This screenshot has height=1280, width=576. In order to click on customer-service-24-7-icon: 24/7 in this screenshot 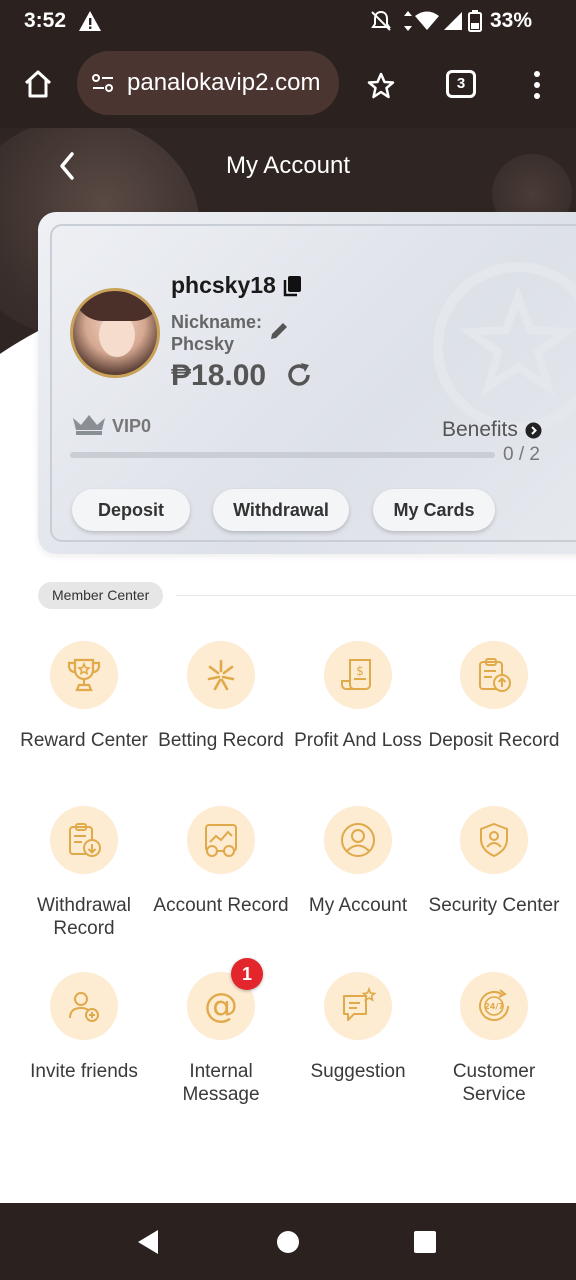, I will do `click(494, 1006)`.